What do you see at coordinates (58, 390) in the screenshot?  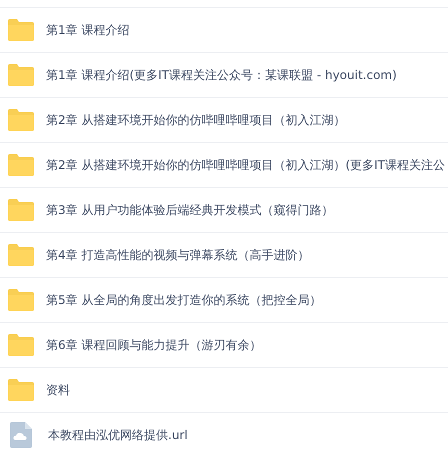 I see `folder-name: 资料` at bounding box center [58, 390].